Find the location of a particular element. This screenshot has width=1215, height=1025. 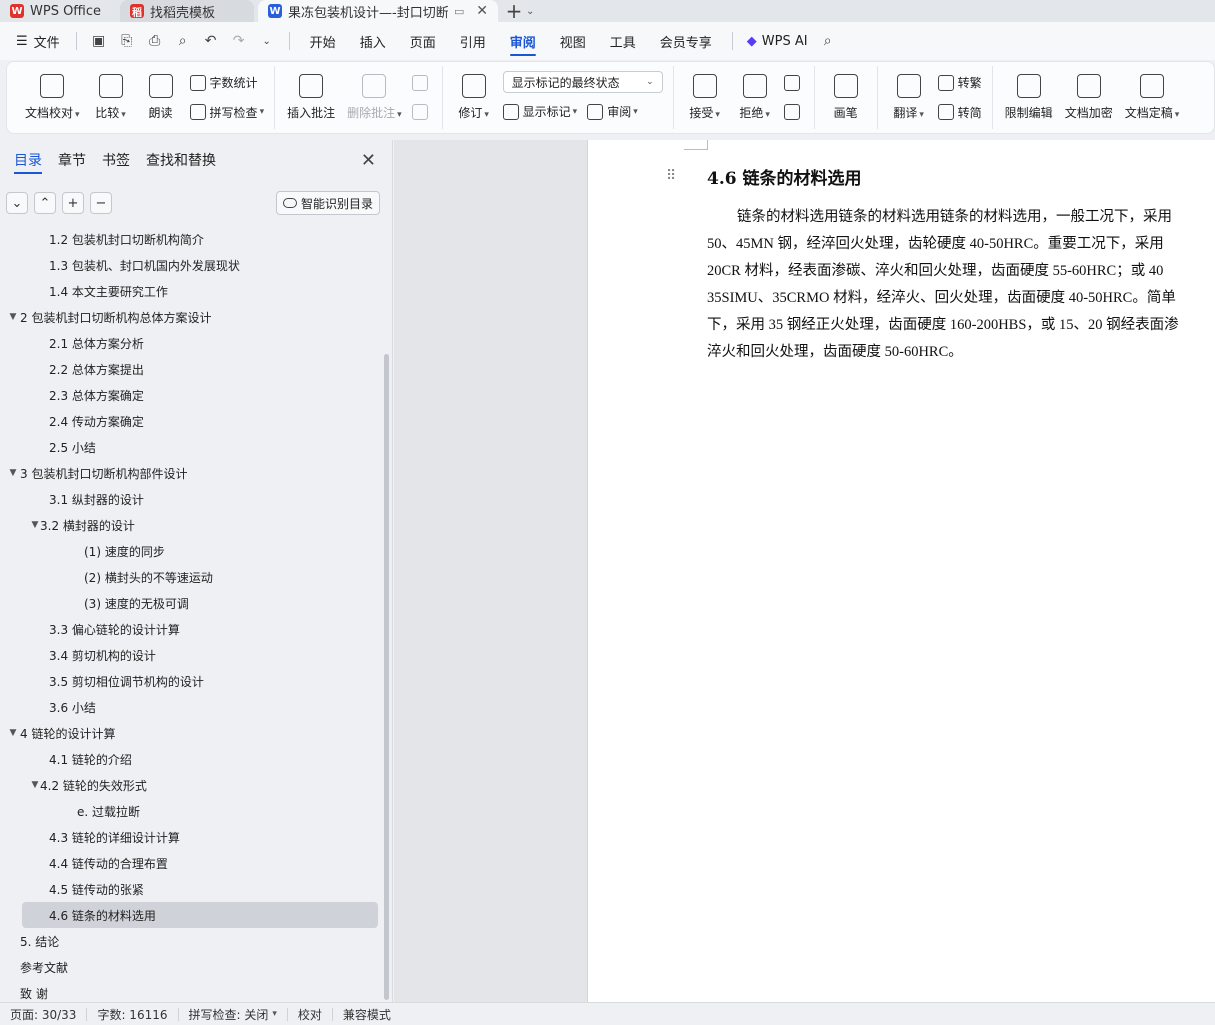

prev-comment-button is located at coordinates (421, 83).